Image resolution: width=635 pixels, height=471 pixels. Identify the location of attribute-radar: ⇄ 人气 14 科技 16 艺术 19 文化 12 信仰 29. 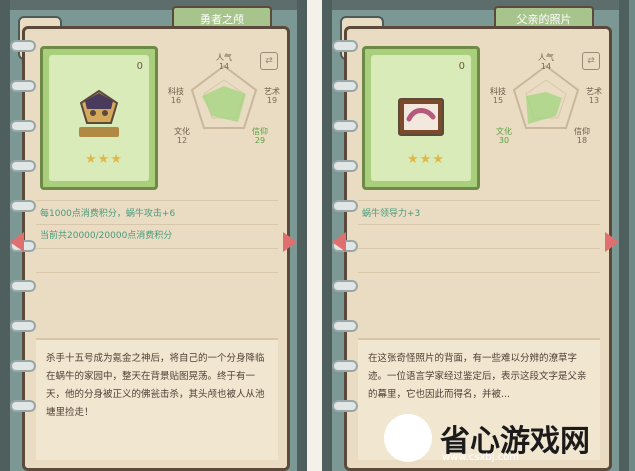
(224, 116).